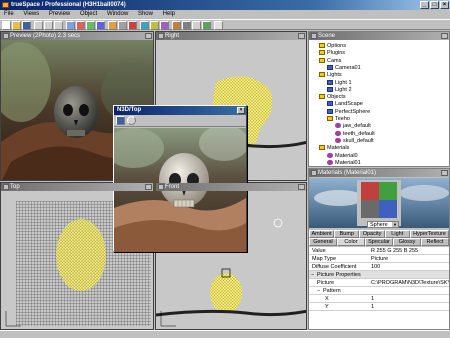 The image size is (450, 338). Describe the element at coordinates (231, 36) in the screenshot. I see `right-viewport-title: Right` at that location.